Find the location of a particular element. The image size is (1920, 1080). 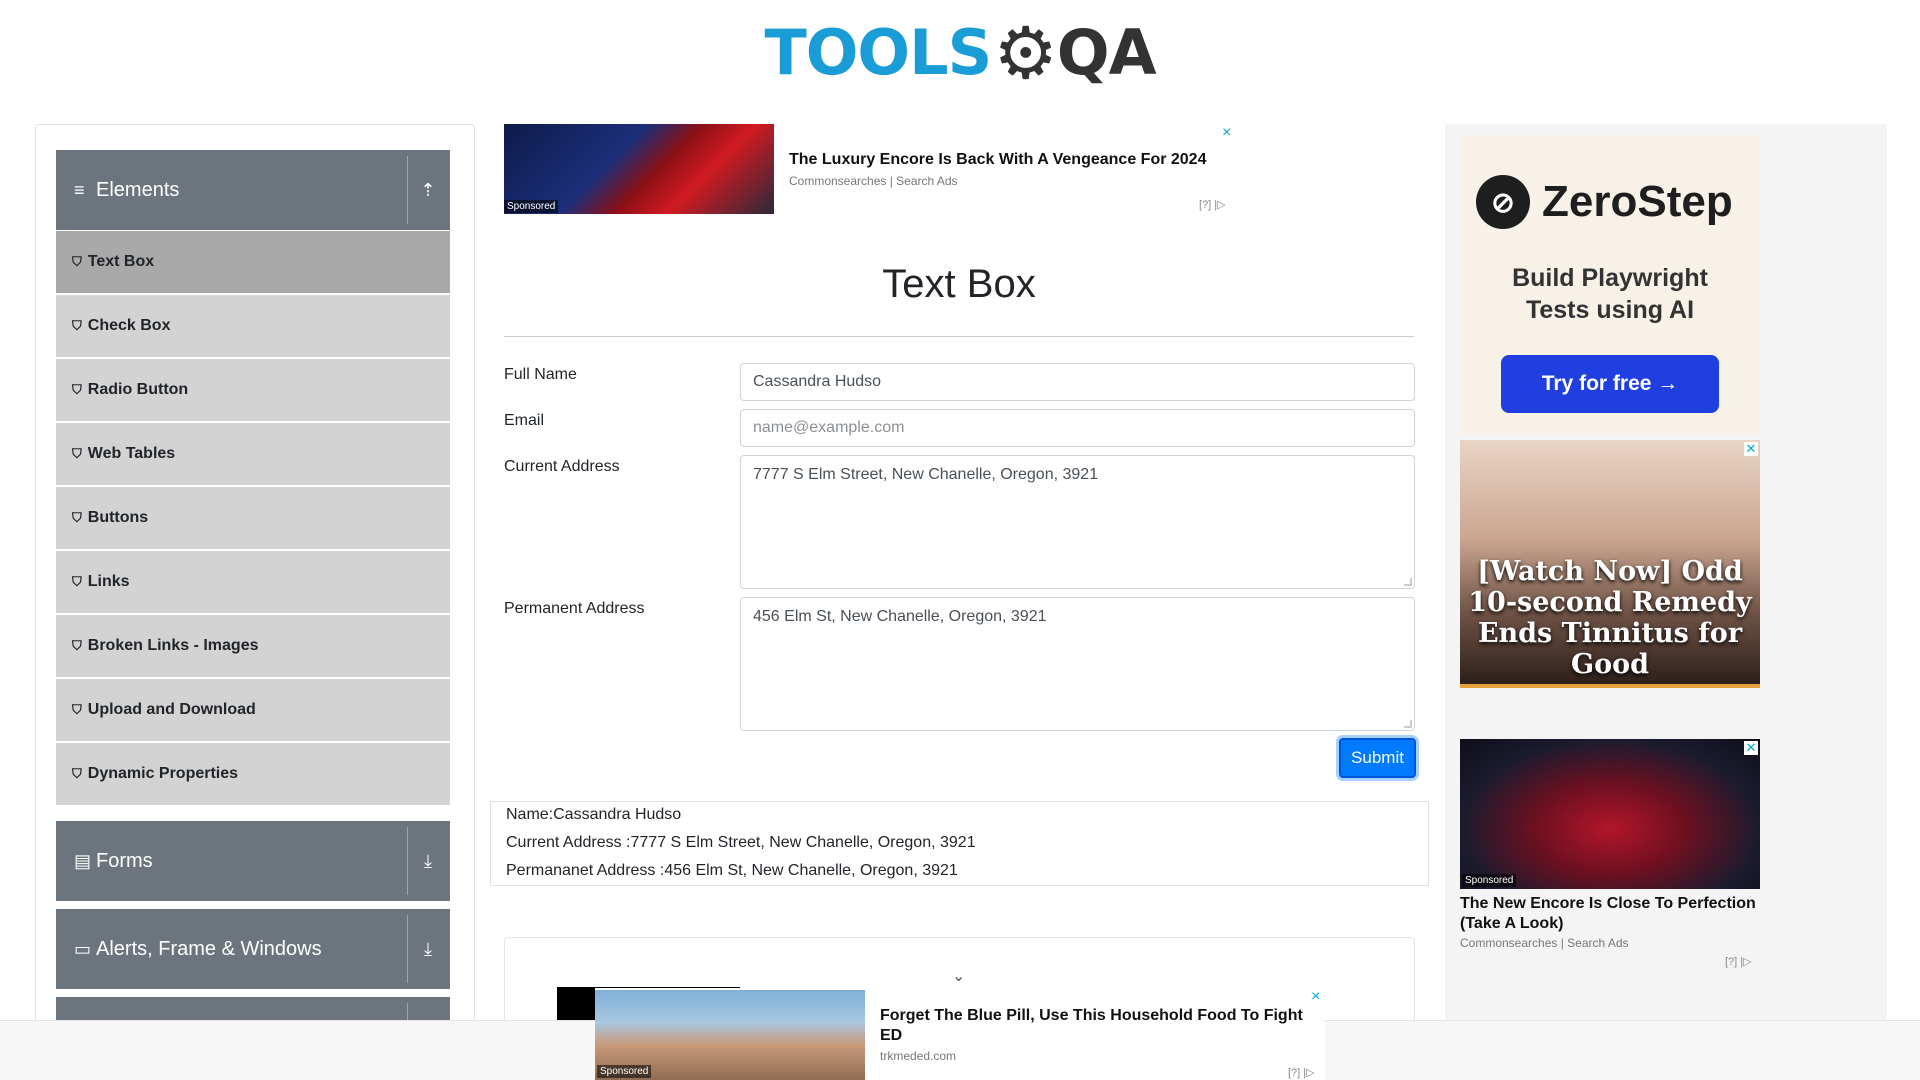

sidebar-item-upload-download: ⛉ Upload and Download is located at coordinates (253, 710).